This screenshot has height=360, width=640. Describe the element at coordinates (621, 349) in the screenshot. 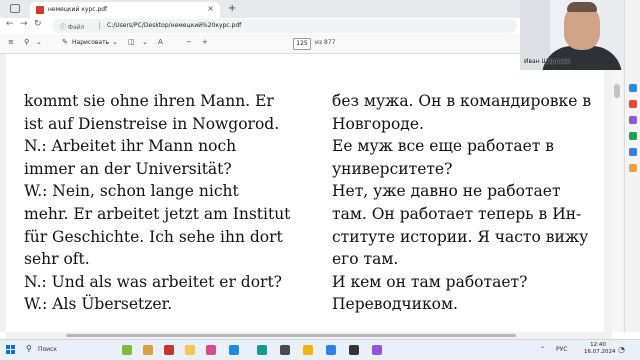

I see `notification-icon: ◔` at that location.